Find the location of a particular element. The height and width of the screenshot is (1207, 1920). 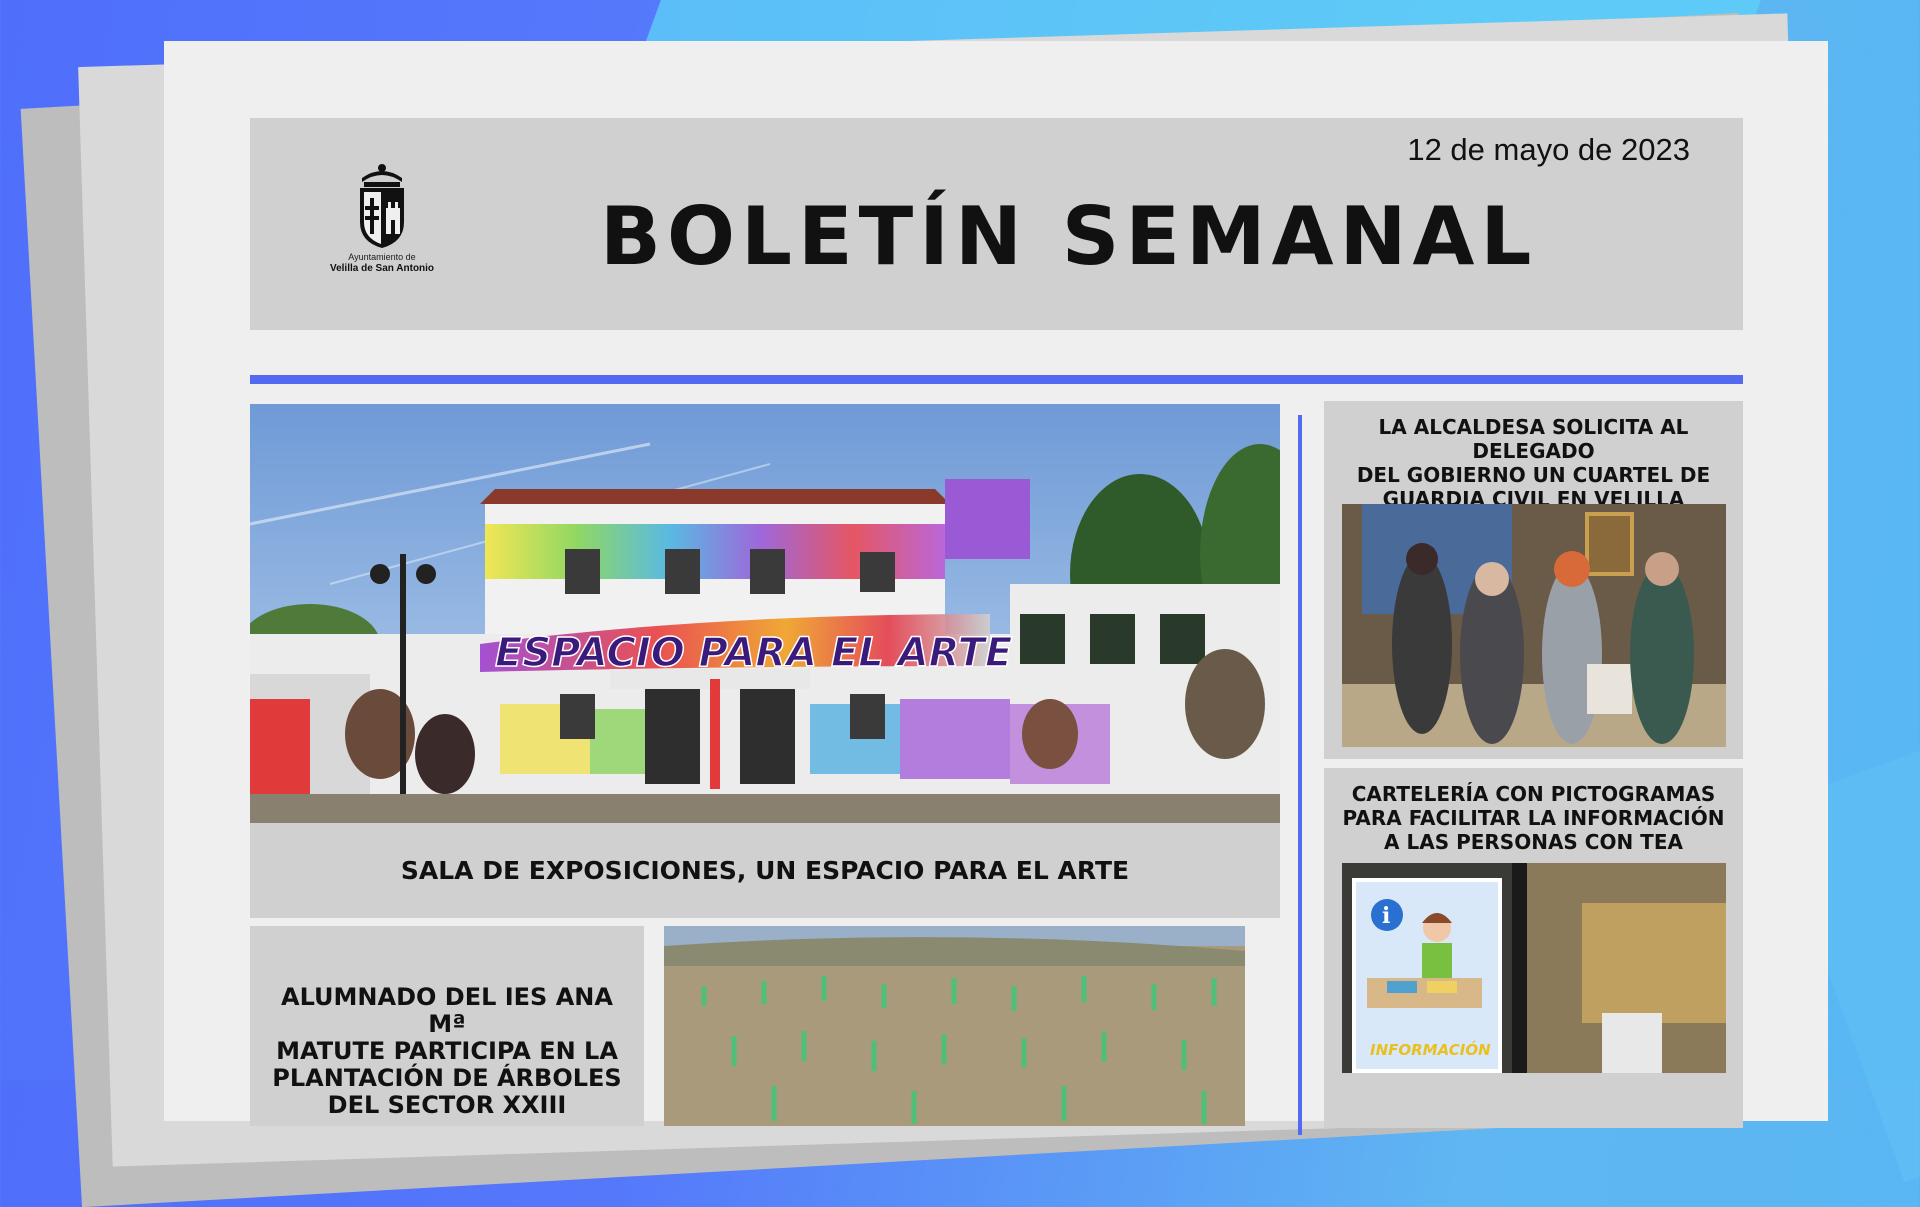

tree-planting-photo is located at coordinates (954, 1026).